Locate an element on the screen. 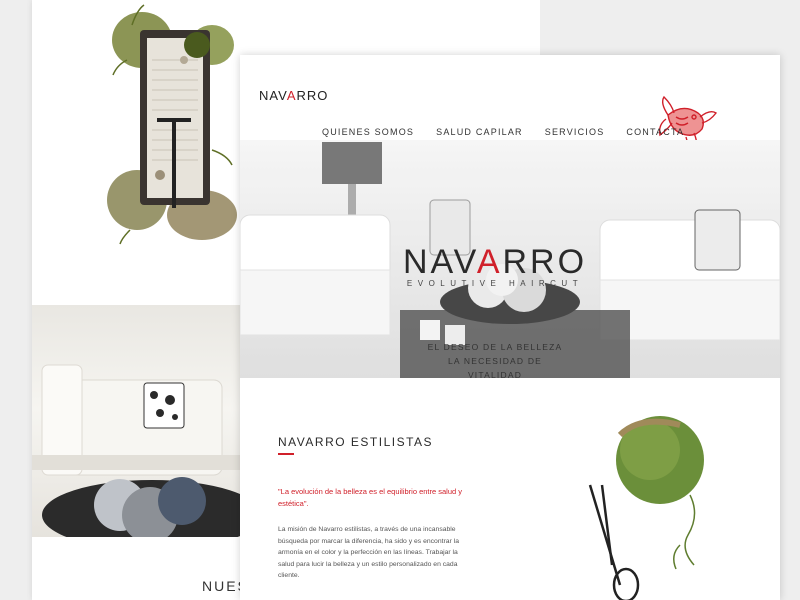  about-title: NAVARRO ESTILISTAS is located at coordinates (356, 442).